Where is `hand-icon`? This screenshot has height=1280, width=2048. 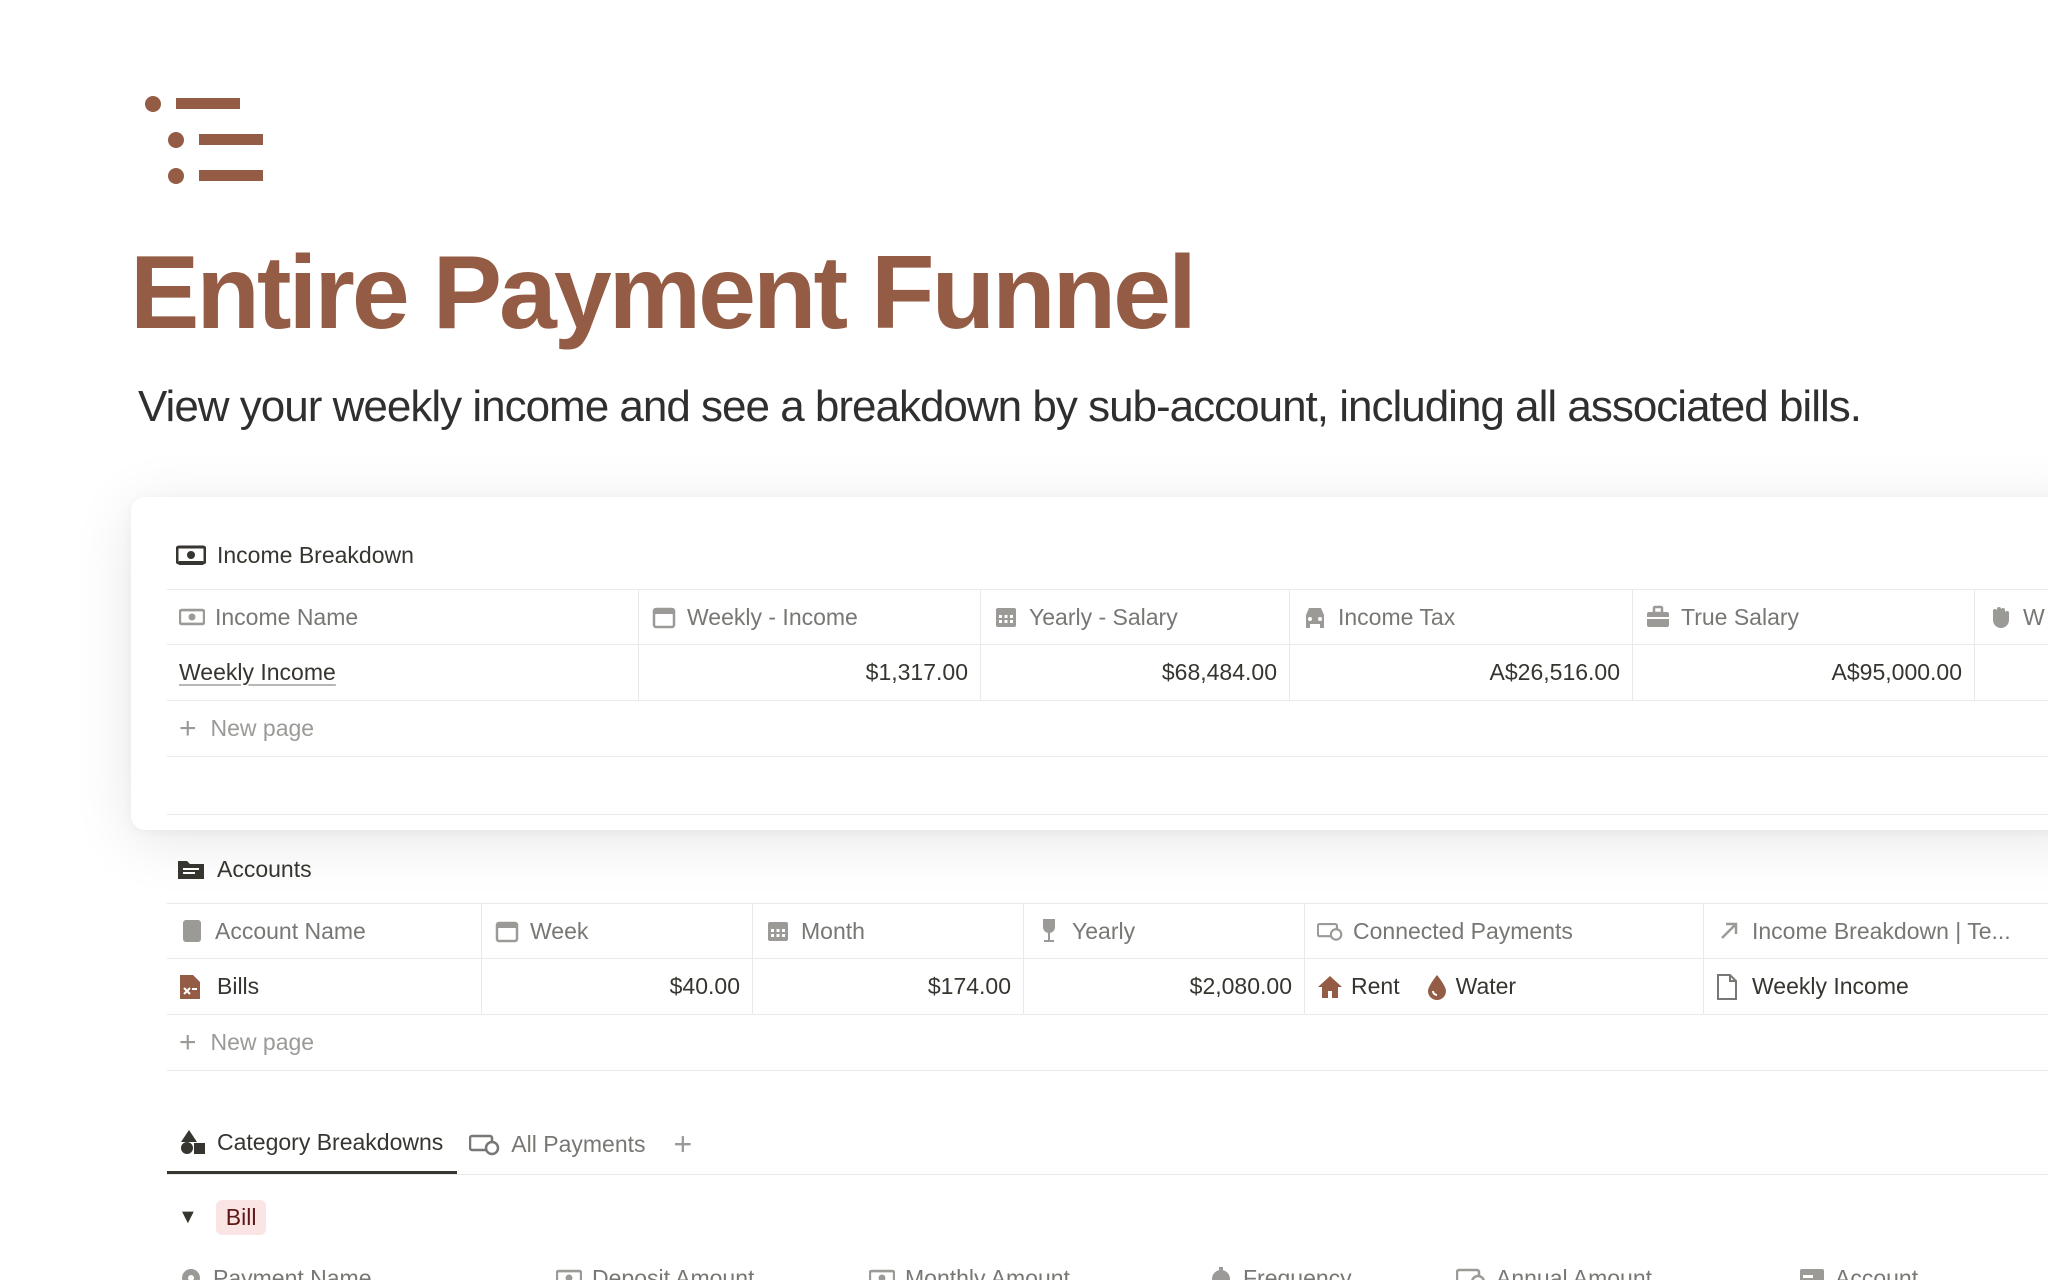
hand-icon is located at coordinates (2000, 617).